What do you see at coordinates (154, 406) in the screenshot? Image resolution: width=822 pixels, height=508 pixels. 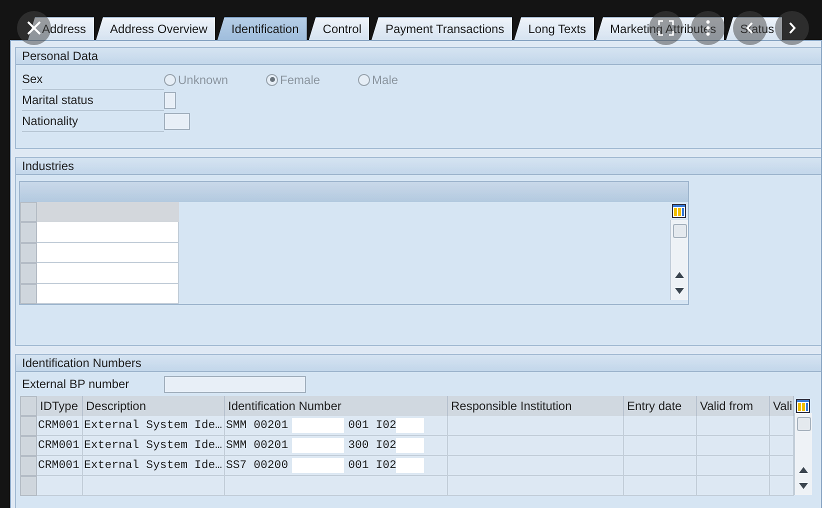 I see `column-header: Description` at bounding box center [154, 406].